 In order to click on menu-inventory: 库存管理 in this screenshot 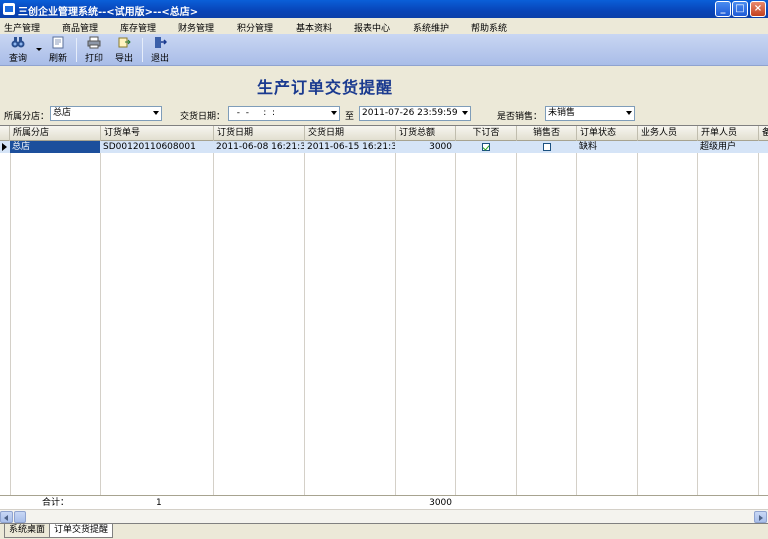, I will do `click(138, 27)`.